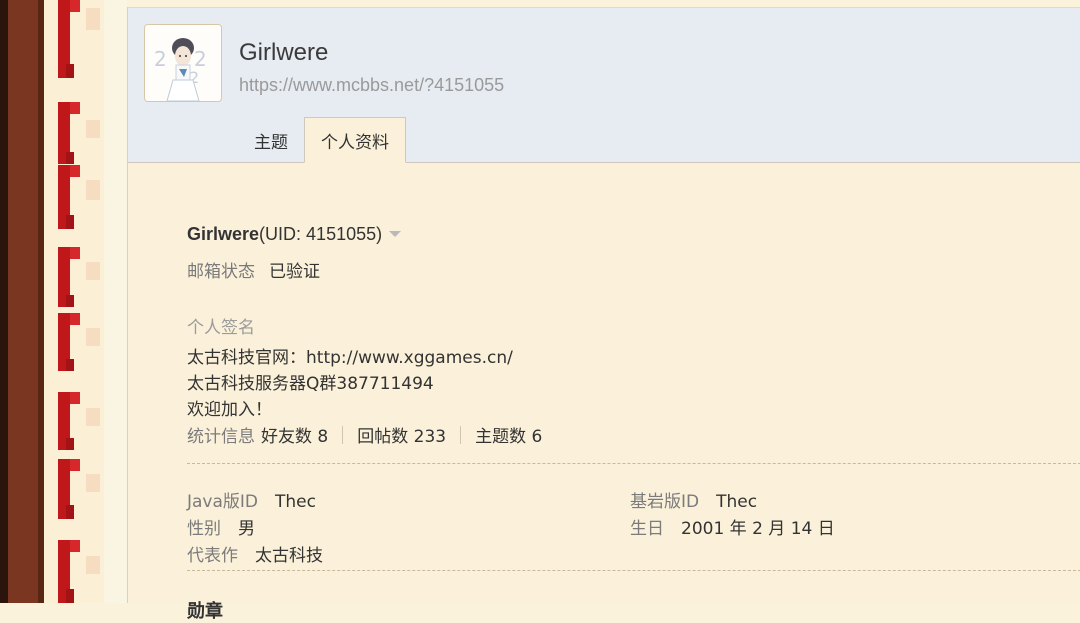 The height and width of the screenshot is (623, 1080). Describe the element at coordinates (271, 140) in the screenshot. I see `tab-topics: 主题` at that location.